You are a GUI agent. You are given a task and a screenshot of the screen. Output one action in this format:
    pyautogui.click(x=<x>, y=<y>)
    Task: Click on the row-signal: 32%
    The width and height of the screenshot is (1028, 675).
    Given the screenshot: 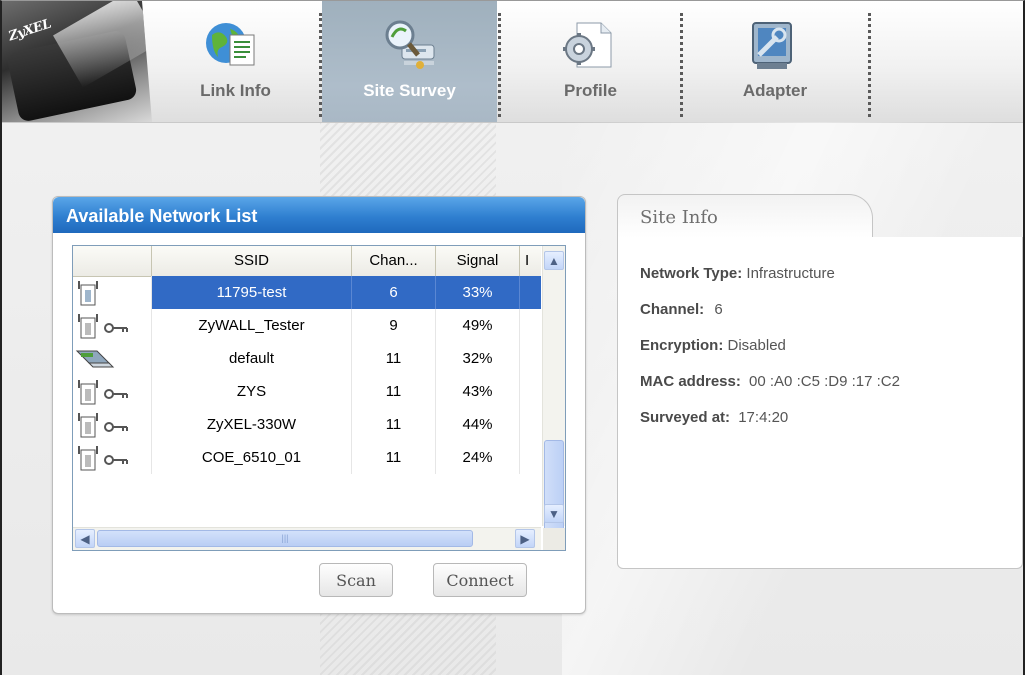 What is the action you would take?
    pyautogui.click(x=478, y=358)
    